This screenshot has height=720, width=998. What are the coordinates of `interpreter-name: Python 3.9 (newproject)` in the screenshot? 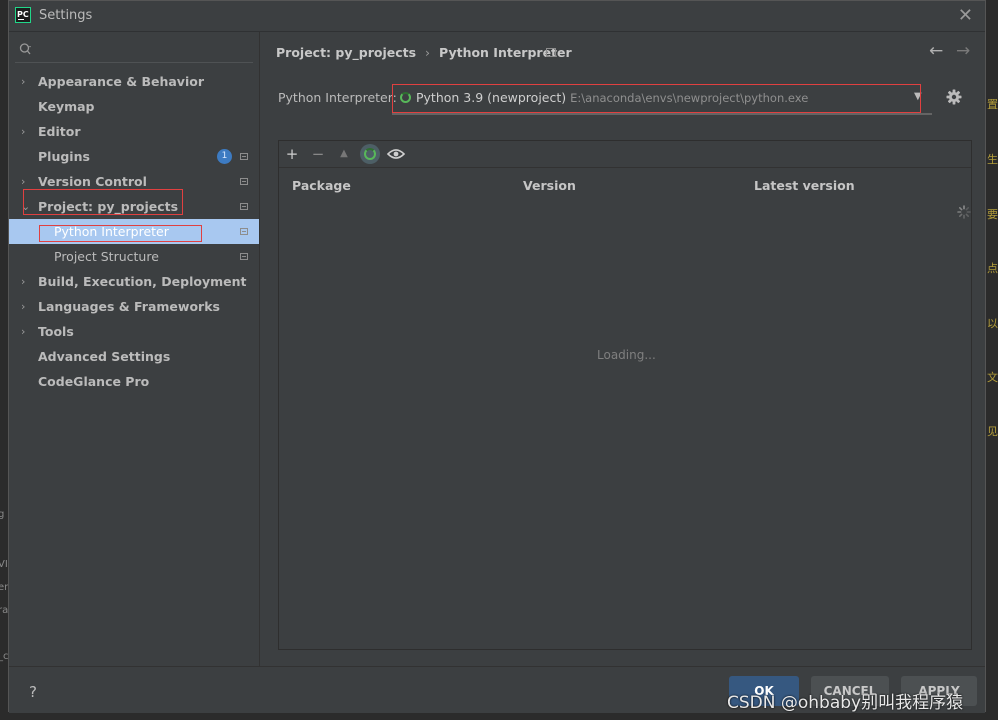 It's located at (491, 97).